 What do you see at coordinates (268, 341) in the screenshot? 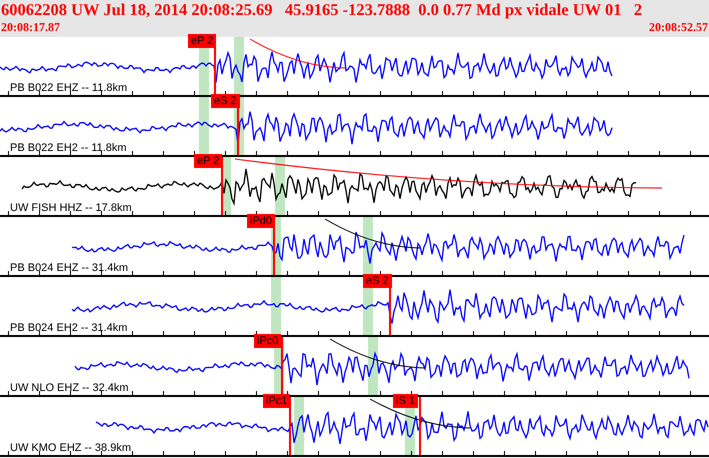
I see `pick-label: iPc0` at bounding box center [268, 341].